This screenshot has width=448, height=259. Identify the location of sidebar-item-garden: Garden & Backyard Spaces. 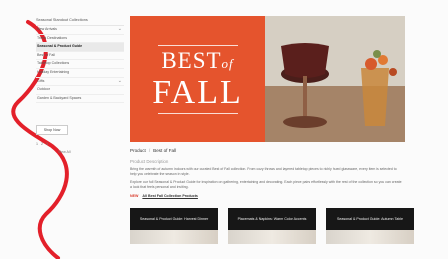
(80, 99).